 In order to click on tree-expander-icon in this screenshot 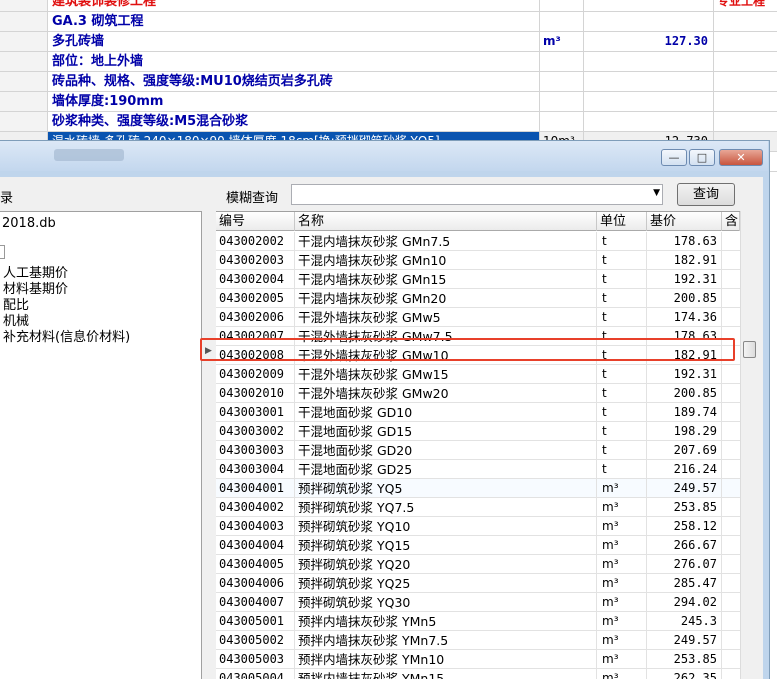, I will do `click(2, 252)`.